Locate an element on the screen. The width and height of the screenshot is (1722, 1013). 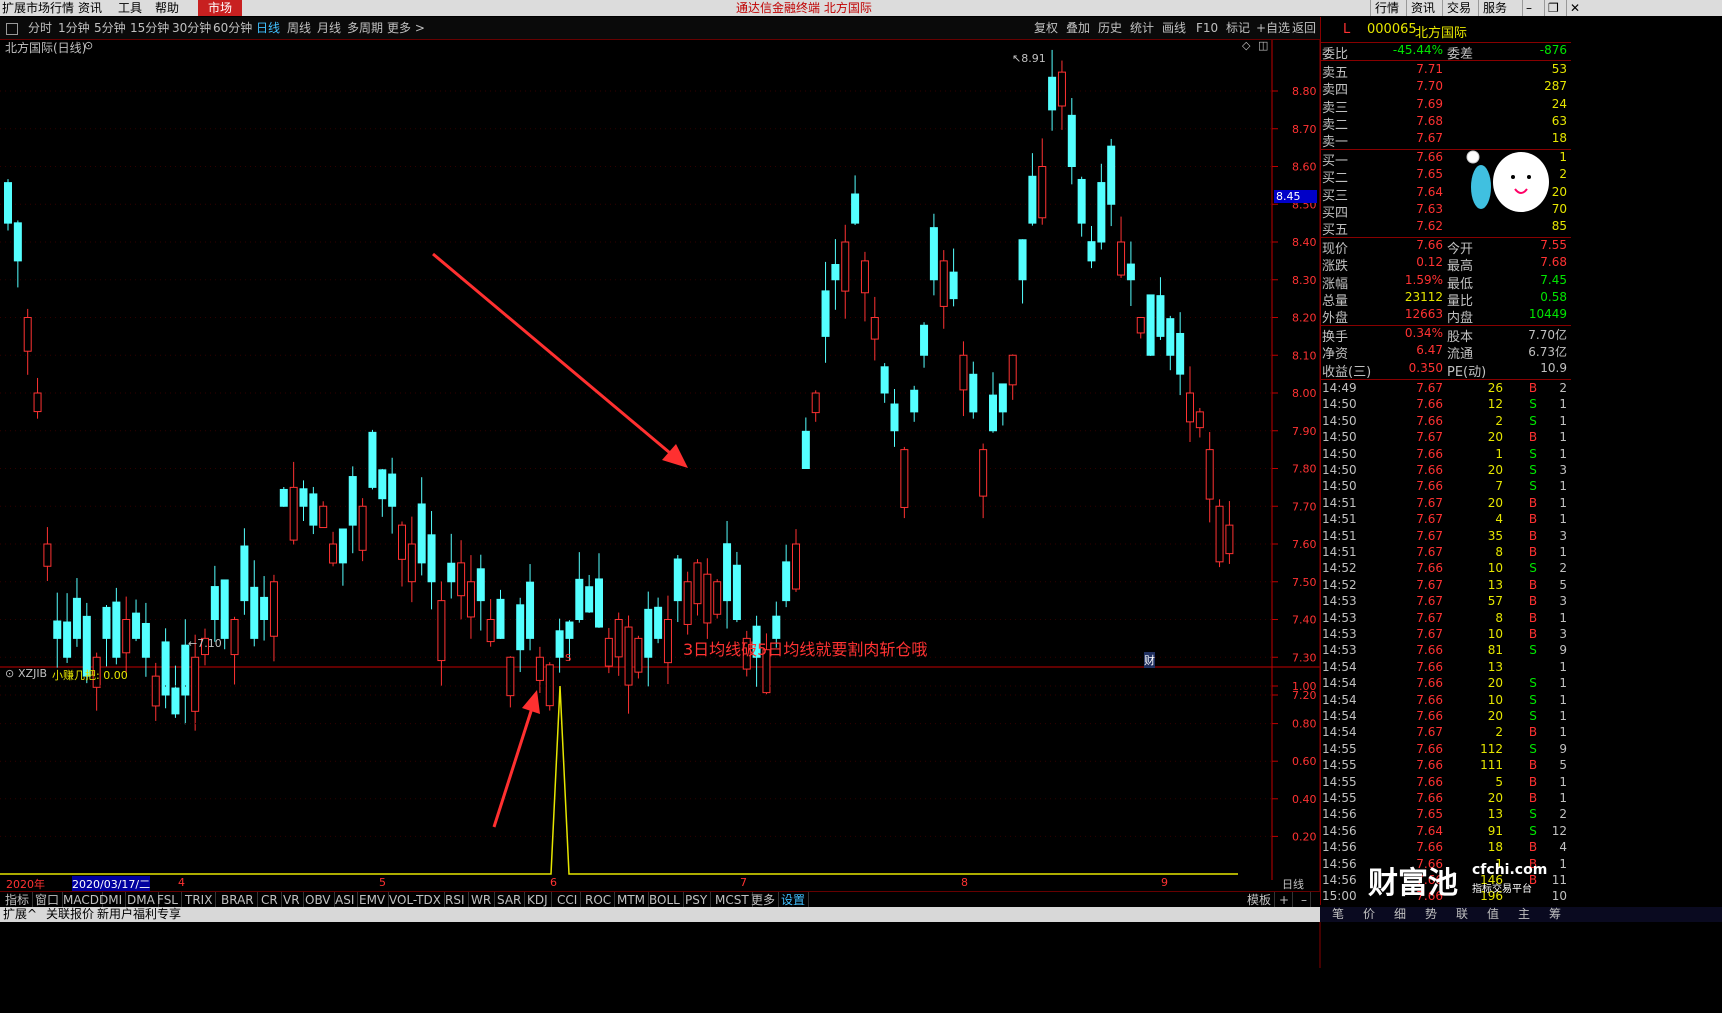
indicator-tab-21: BOLL is located at coordinates (665, 900).